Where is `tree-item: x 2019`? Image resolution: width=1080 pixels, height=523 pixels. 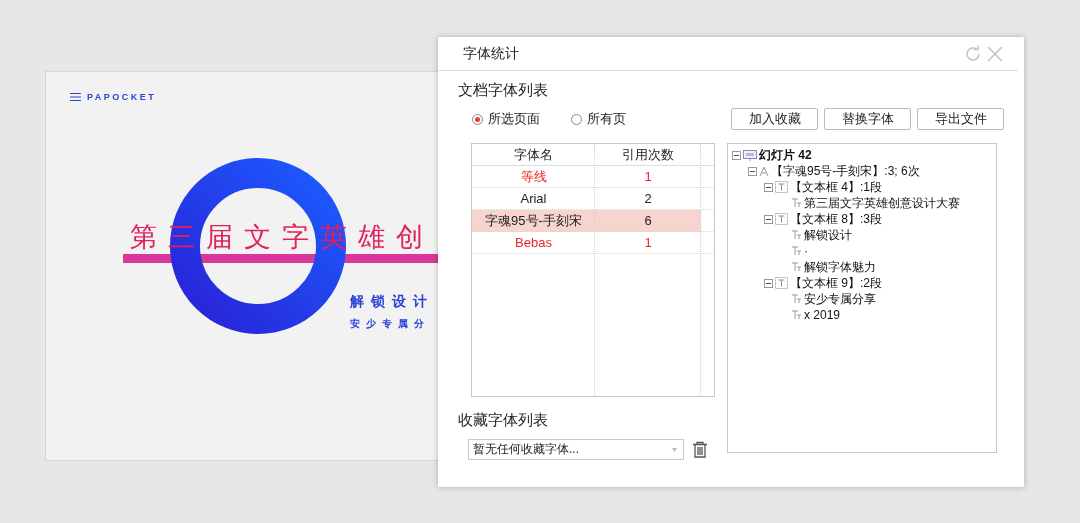 tree-item: x 2019 is located at coordinates (822, 315).